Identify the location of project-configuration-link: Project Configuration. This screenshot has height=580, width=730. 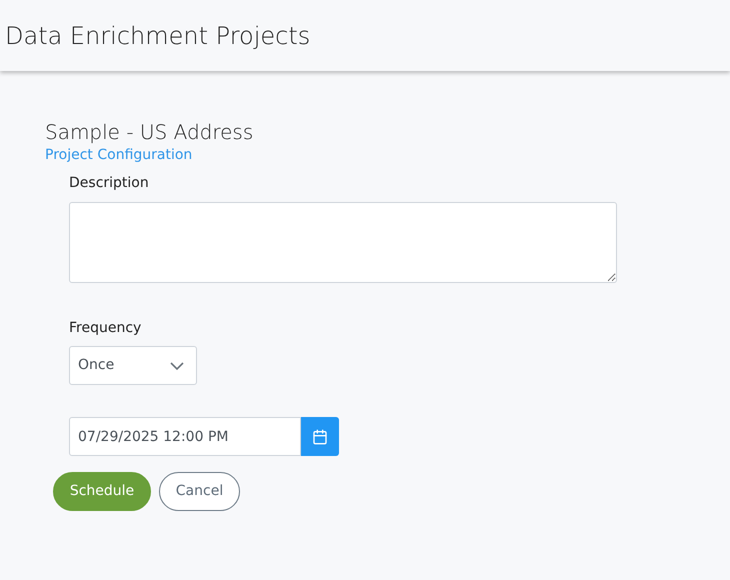
(118, 155).